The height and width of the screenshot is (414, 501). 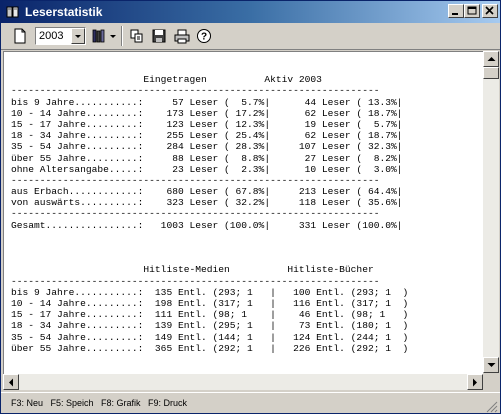 What do you see at coordinates (250, 402) in the screenshot?
I see `status-bar: F3: Neu F5: Speich F8: Grafik F9: Druck` at bounding box center [250, 402].